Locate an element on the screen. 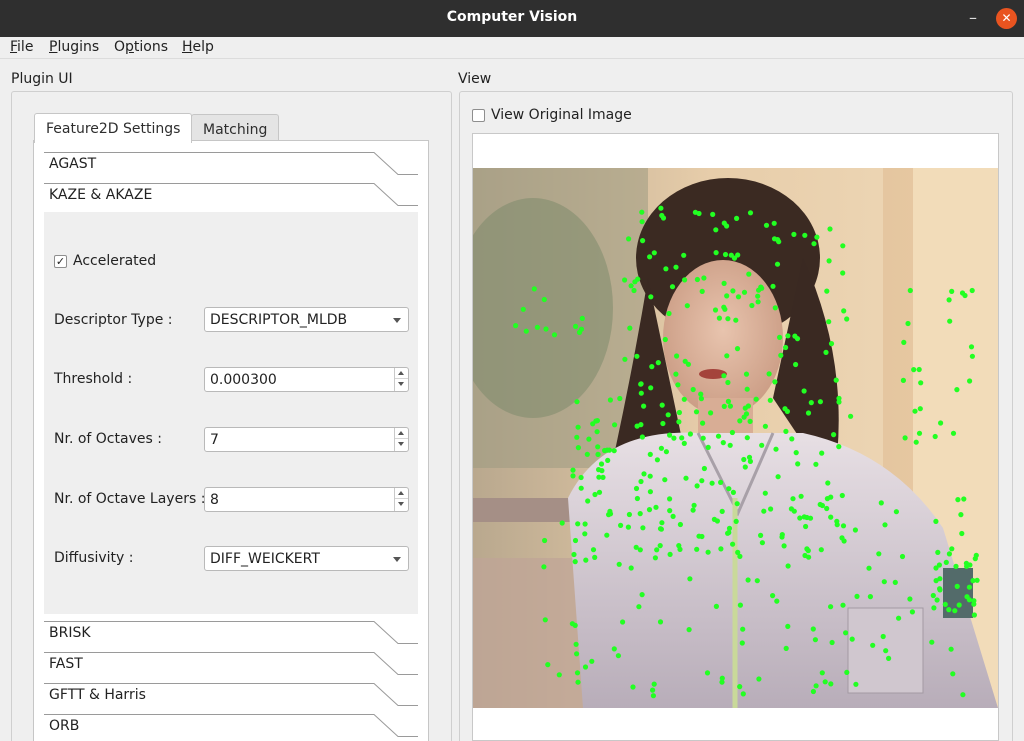  toolbox-orb: ORB is located at coordinates (231, 727).